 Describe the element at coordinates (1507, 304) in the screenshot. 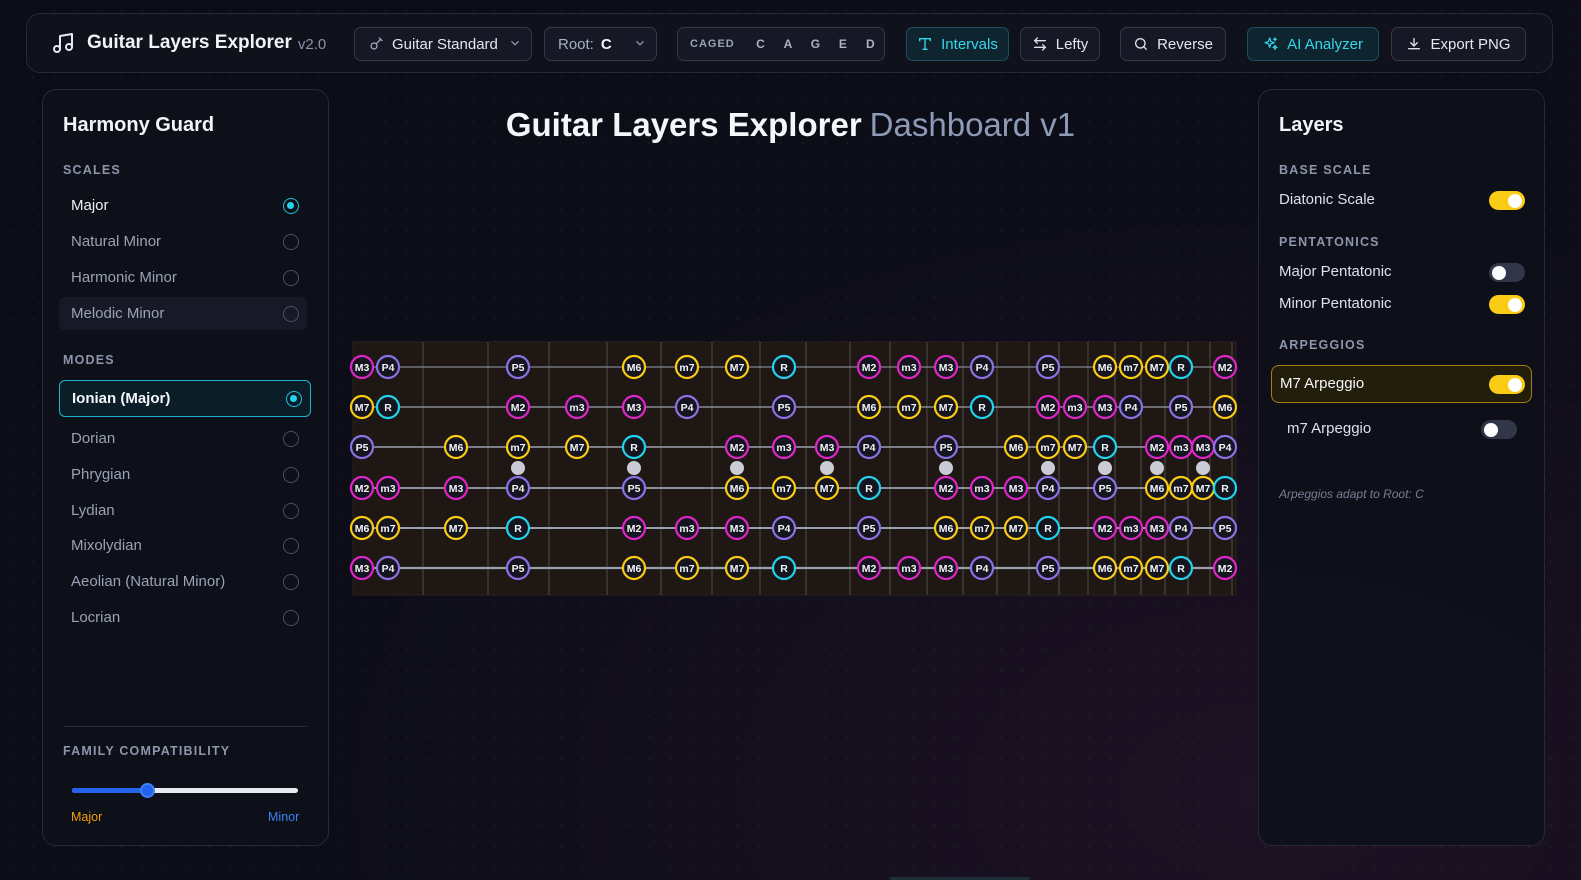

I see `minor-pentatonic-toggle` at that location.